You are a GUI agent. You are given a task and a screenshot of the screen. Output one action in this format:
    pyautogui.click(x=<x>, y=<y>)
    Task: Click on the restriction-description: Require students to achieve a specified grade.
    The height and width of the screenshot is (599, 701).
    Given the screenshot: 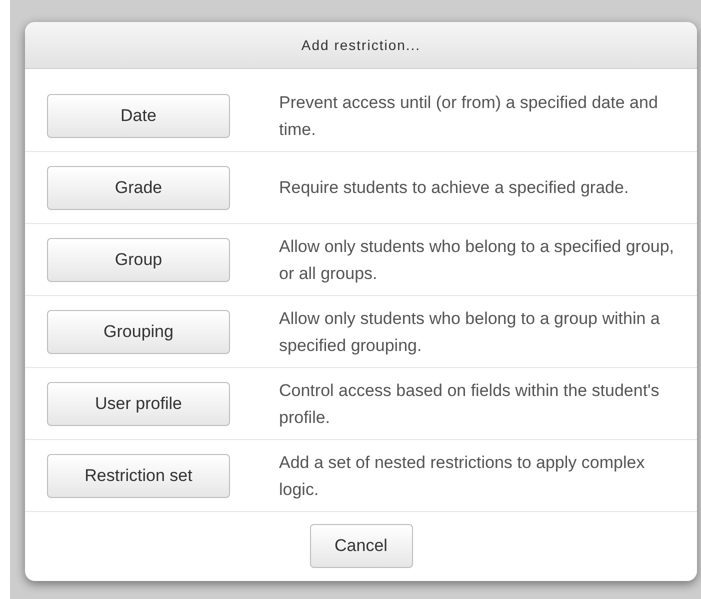 What is the action you would take?
    pyautogui.click(x=454, y=188)
    